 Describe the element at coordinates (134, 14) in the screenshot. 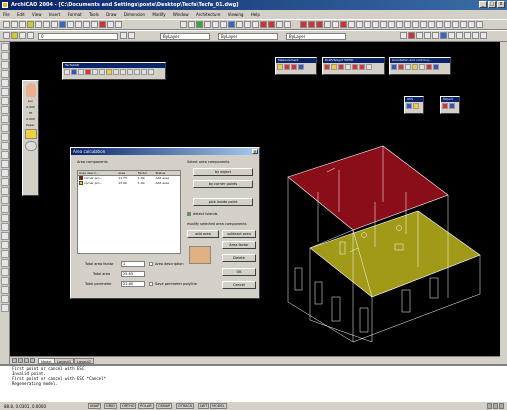

I see `menu-dimension: Dimension` at that location.